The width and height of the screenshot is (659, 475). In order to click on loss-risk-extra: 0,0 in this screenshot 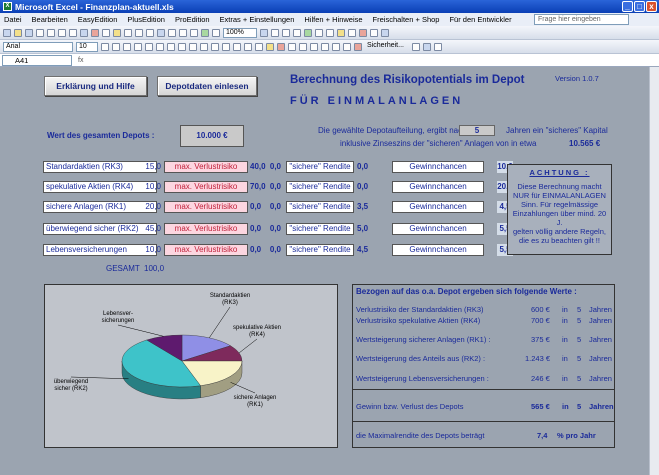, I will do `click(275, 228)`.